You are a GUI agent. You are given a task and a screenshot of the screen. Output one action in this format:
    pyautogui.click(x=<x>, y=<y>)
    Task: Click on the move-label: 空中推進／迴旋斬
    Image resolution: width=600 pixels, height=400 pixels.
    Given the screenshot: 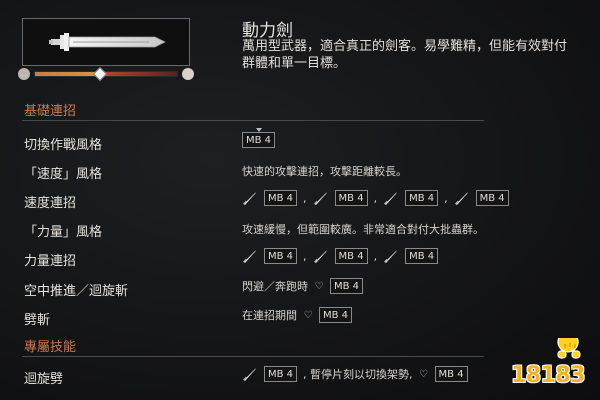 What is the action you would take?
    pyautogui.click(x=76, y=291)
    